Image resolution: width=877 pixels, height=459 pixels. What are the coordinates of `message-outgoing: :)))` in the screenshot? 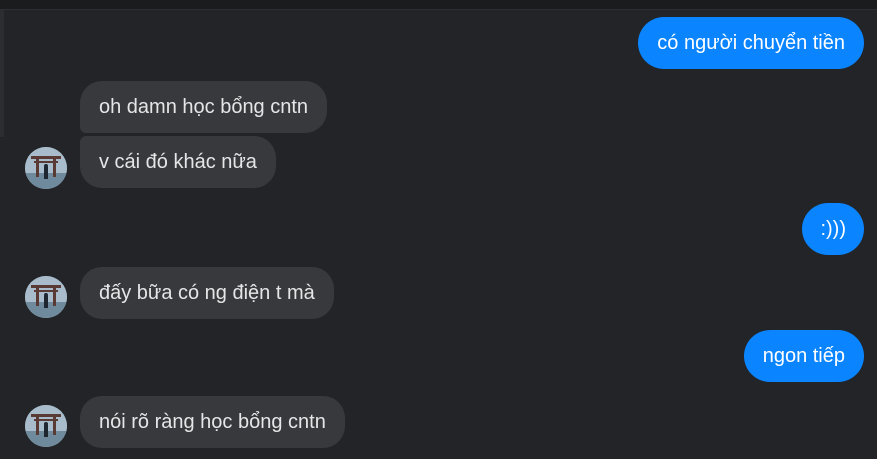 It's located at (833, 229).